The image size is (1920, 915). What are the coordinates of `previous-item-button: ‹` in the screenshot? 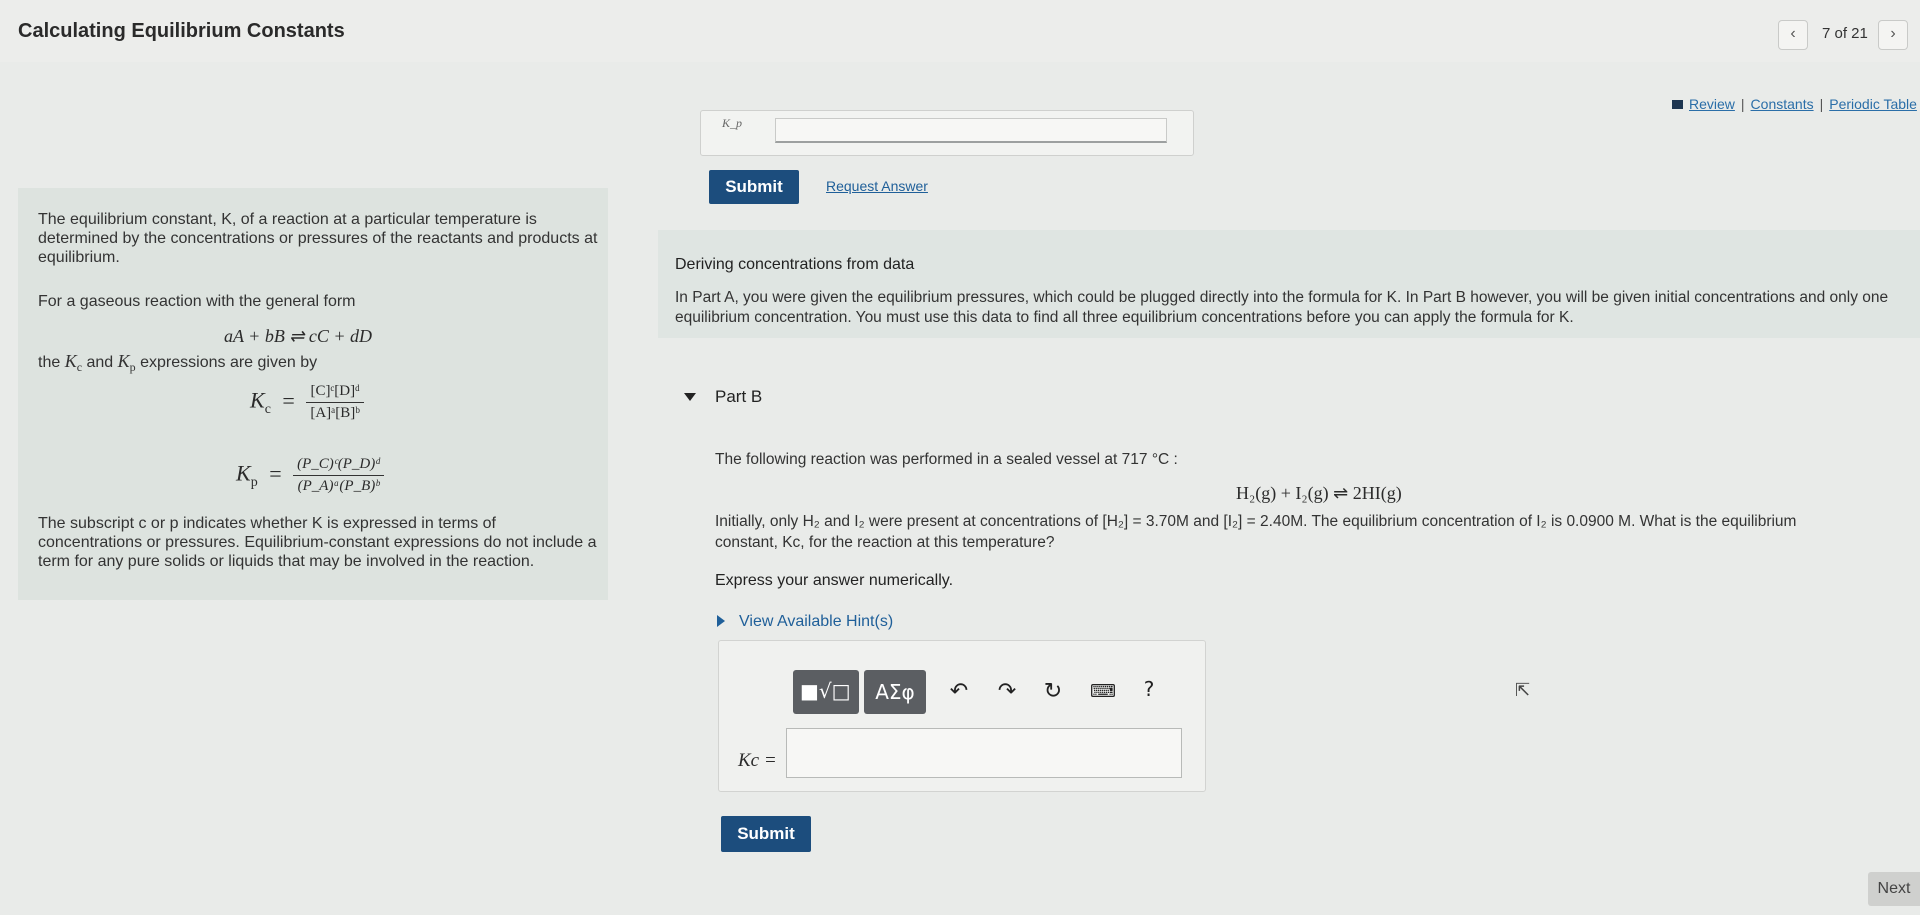 It's located at (1793, 35).